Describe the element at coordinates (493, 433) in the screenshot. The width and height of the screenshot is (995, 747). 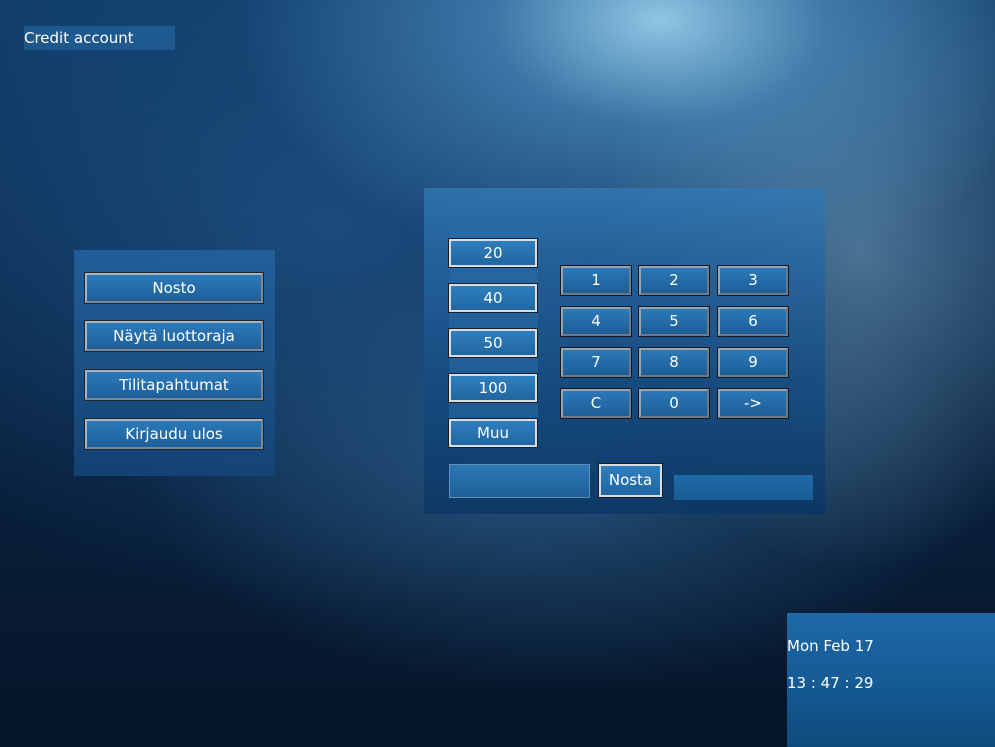
I see `amount-other-button: Muu` at that location.